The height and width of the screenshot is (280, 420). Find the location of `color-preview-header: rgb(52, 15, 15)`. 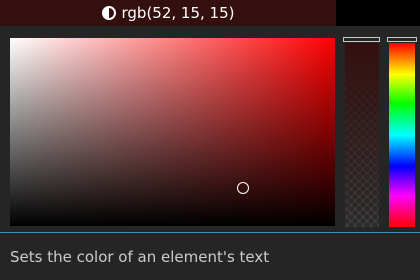

color-preview-header: rgb(52, 15, 15) is located at coordinates (168, 13).